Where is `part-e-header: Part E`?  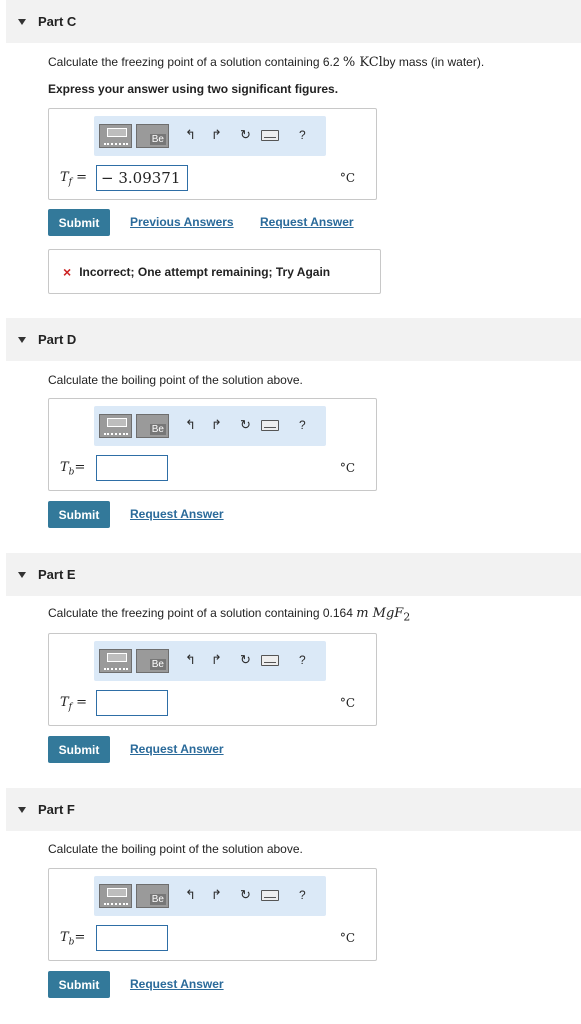
part-e-header: Part E is located at coordinates (293, 574).